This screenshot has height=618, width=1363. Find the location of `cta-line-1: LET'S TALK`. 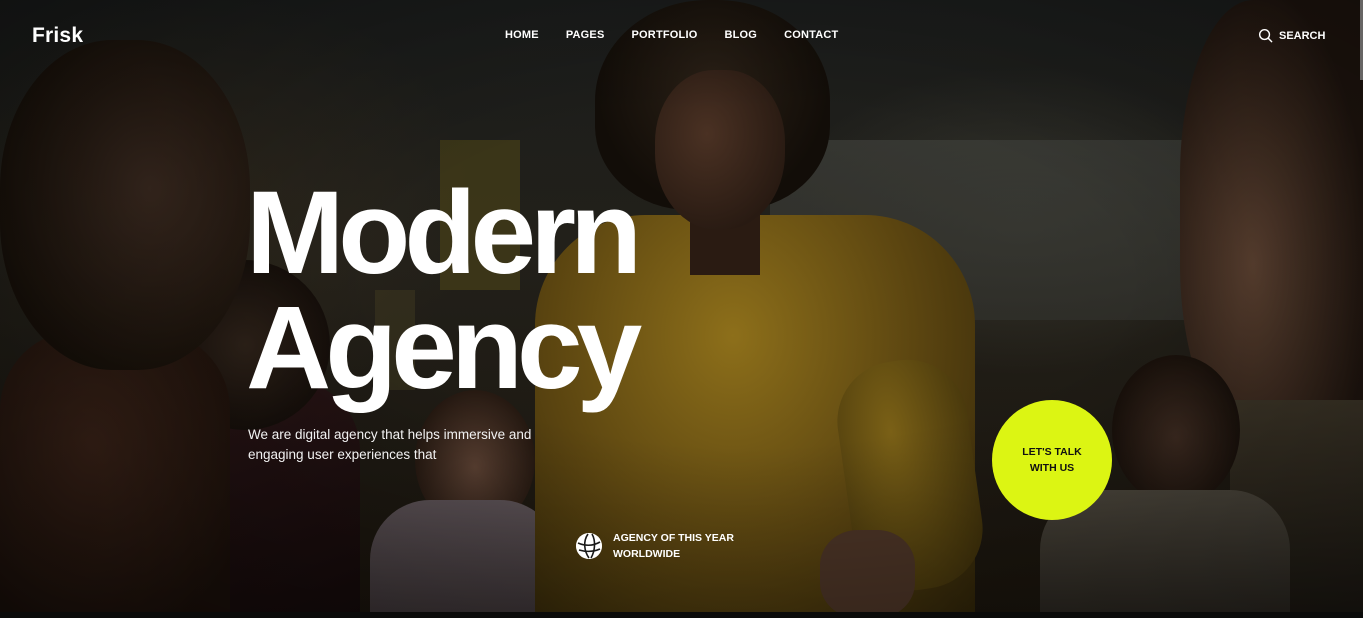

cta-line-1: LET'S TALK is located at coordinates (1052, 452).